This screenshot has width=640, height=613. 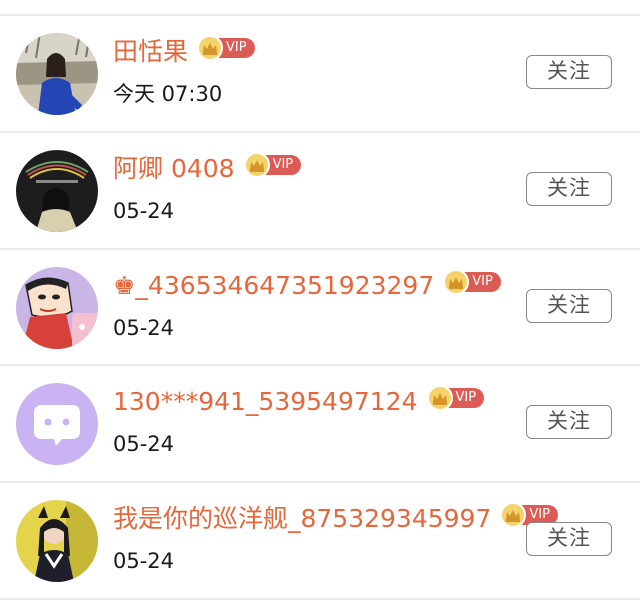 What do you see at coordinates (174, 169) in the screenshot?
I see `user-name: 阿卿 0408` at bounding box center [174, 169].